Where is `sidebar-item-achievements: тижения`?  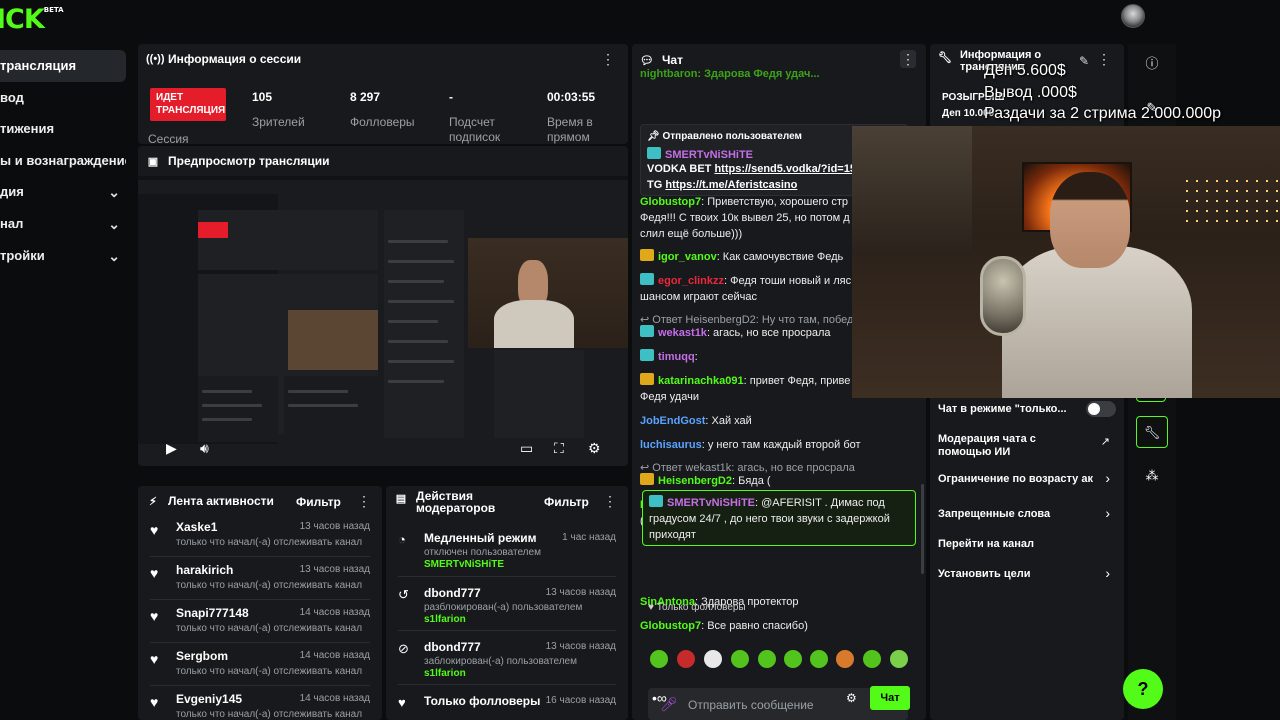
sidebar-item-achievements: тижения is located at coordinates (63, 129).